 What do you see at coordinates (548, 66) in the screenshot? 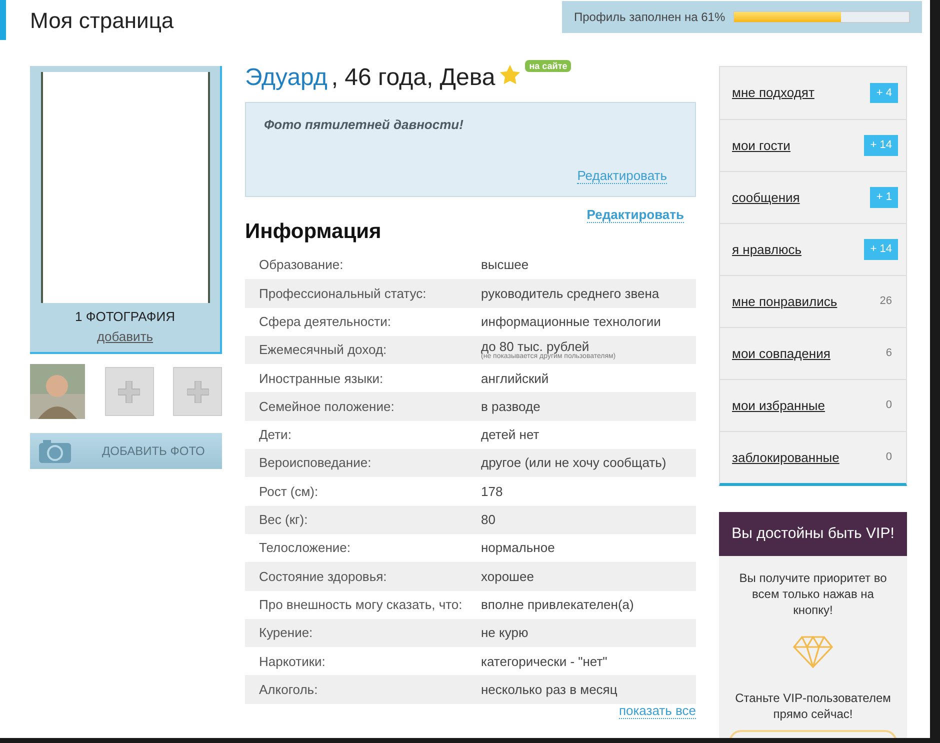
I see `online-badge: на сайте` at bounding box center [548, 66].